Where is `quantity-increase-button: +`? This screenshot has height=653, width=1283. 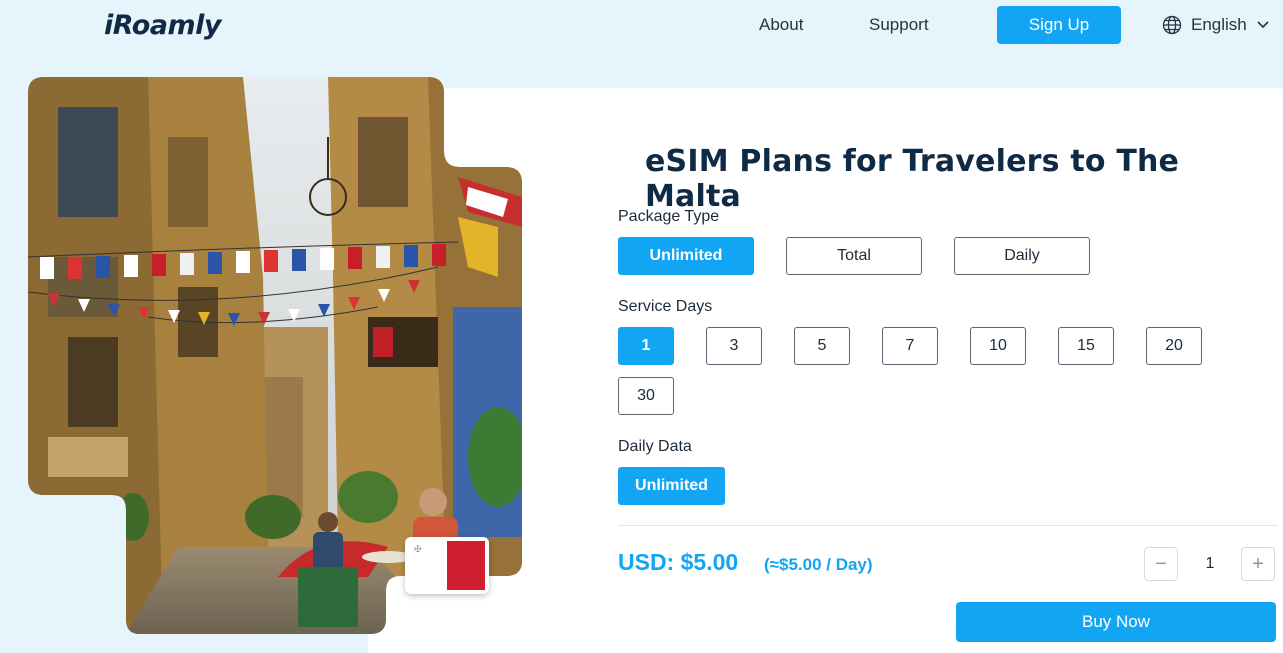 quantity-increase-button: + is located at coordinates (1258, 564).